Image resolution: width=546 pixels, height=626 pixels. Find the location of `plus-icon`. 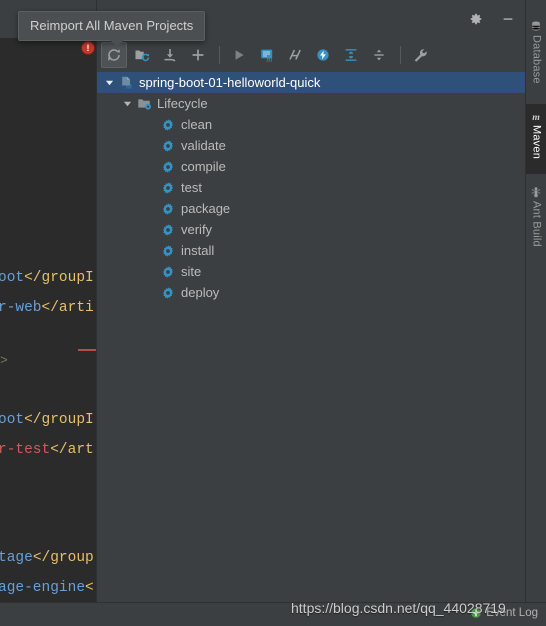

plus-icon is located at coordinates (198, 55).